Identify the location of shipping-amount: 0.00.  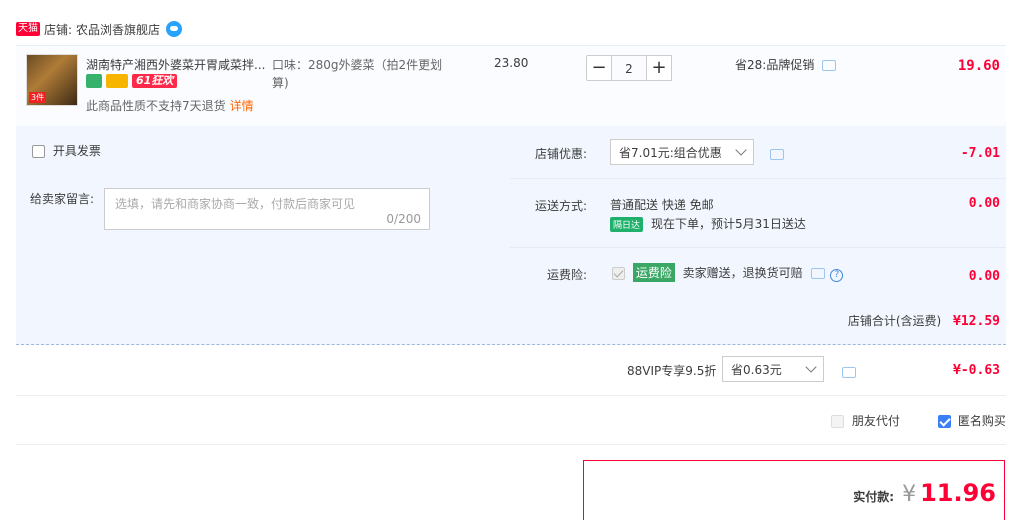
(984, 203).